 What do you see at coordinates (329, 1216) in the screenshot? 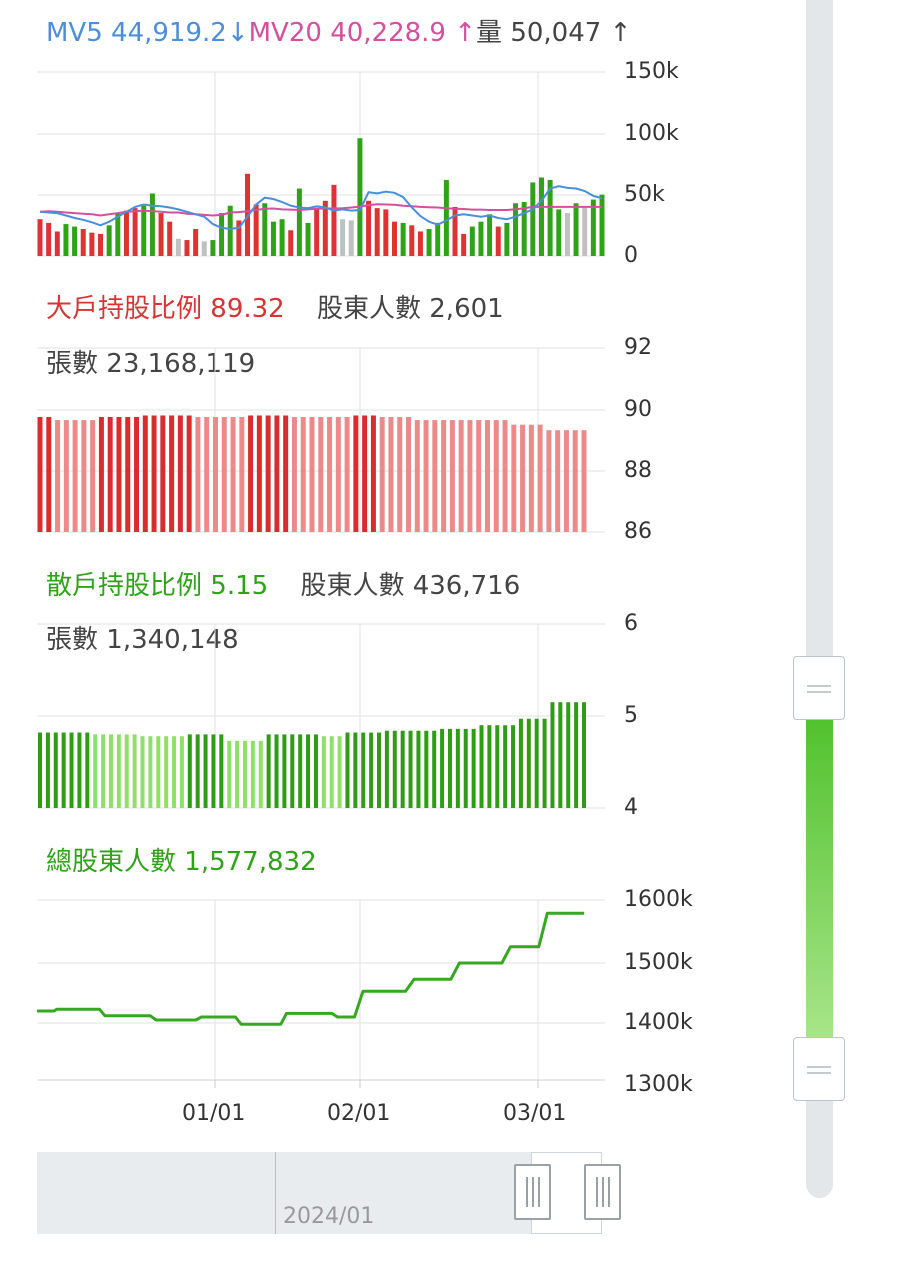
I see `navigator-label: 2024/01` at bounding box center [329, 1216].